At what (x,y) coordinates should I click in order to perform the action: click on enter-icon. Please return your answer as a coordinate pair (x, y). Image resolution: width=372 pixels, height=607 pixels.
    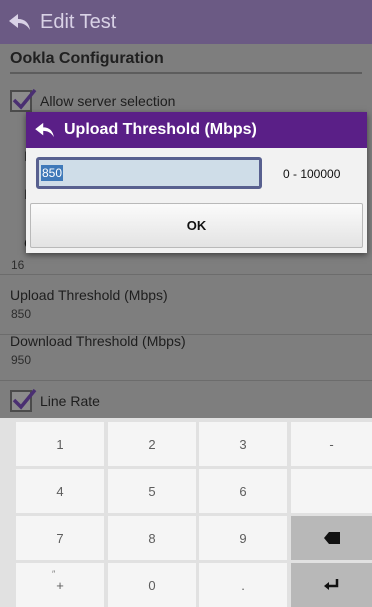
    Looking at the image, I should click on (330, 584).